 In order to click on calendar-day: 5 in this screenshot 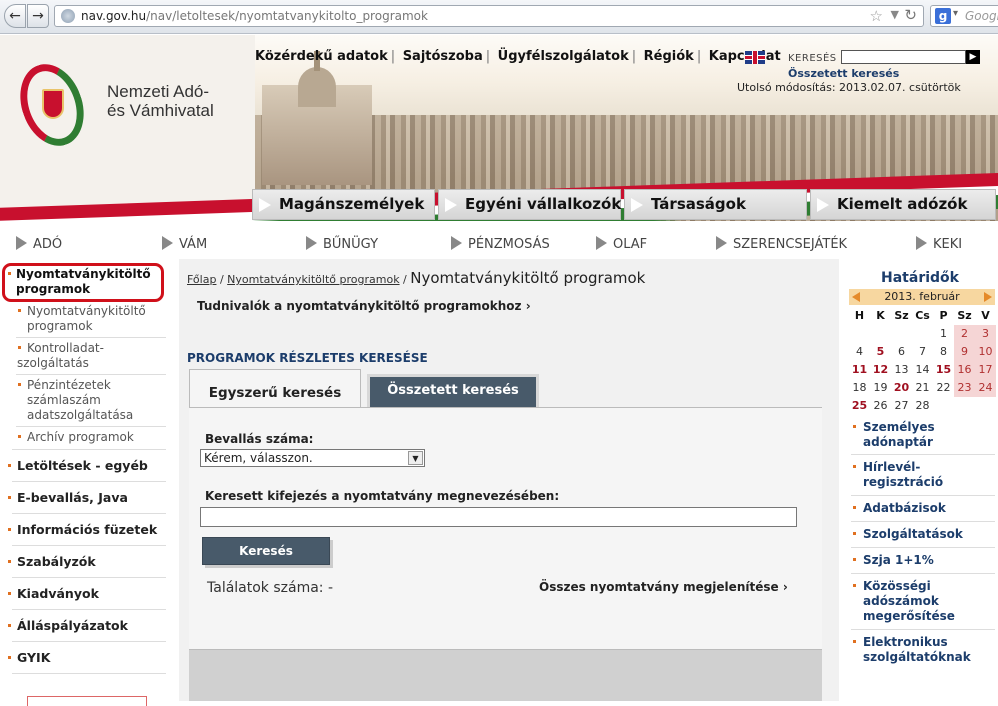, I will do `click(880, 352)`.